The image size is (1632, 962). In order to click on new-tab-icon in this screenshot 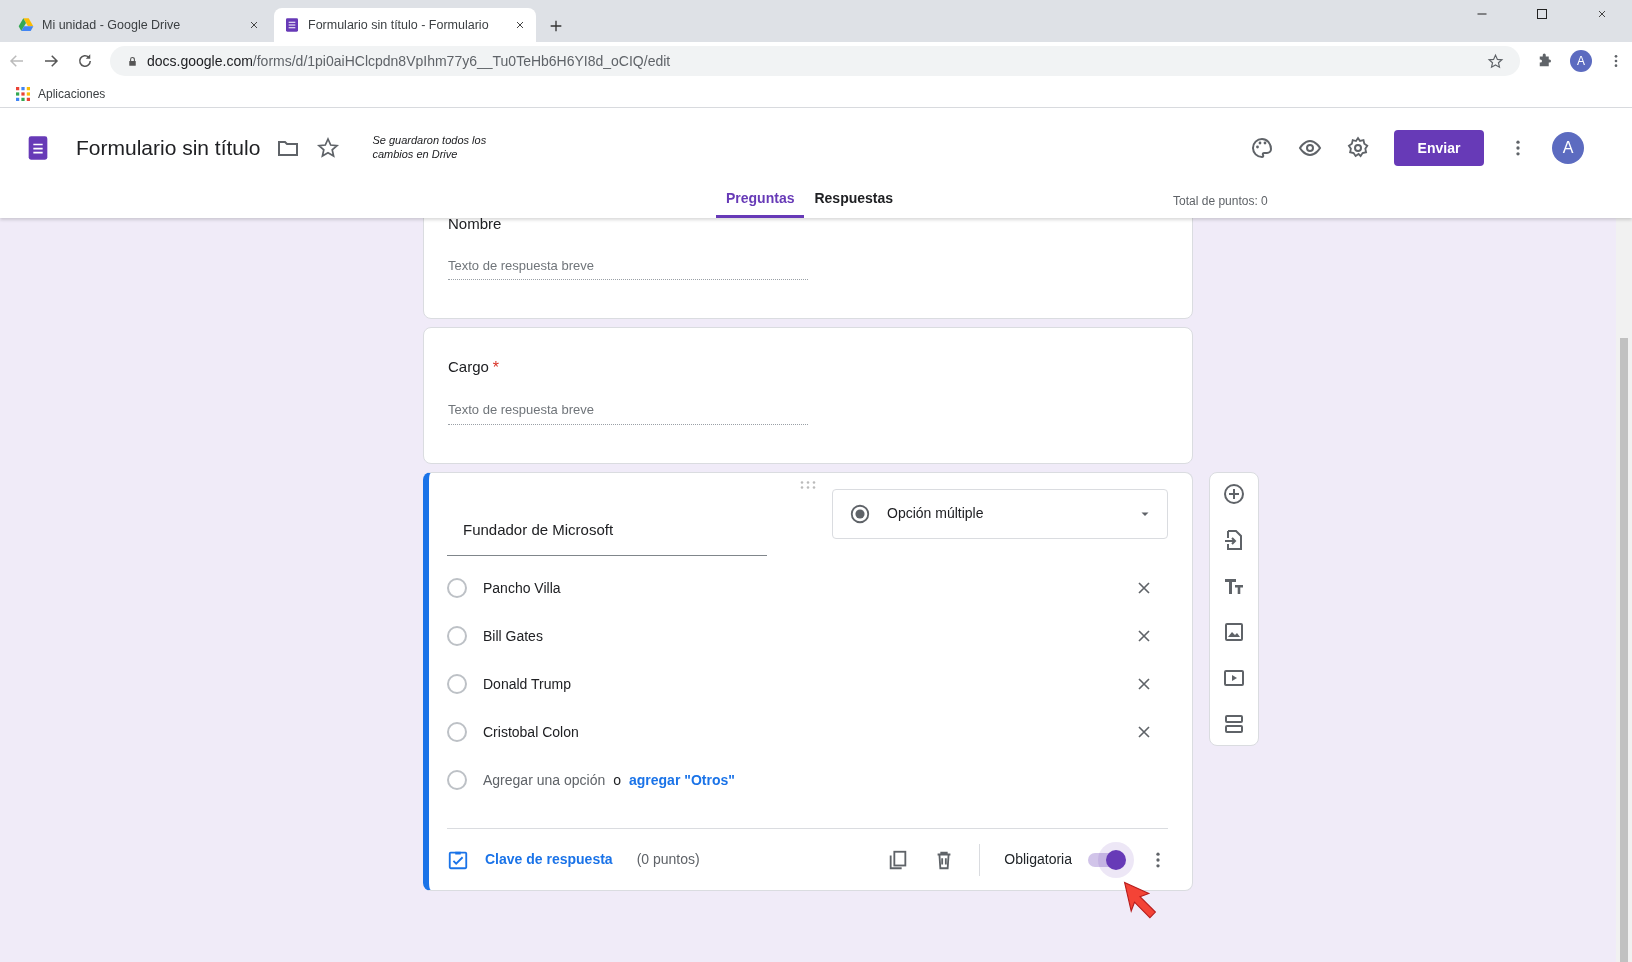, I will do `click(556, 26)`.